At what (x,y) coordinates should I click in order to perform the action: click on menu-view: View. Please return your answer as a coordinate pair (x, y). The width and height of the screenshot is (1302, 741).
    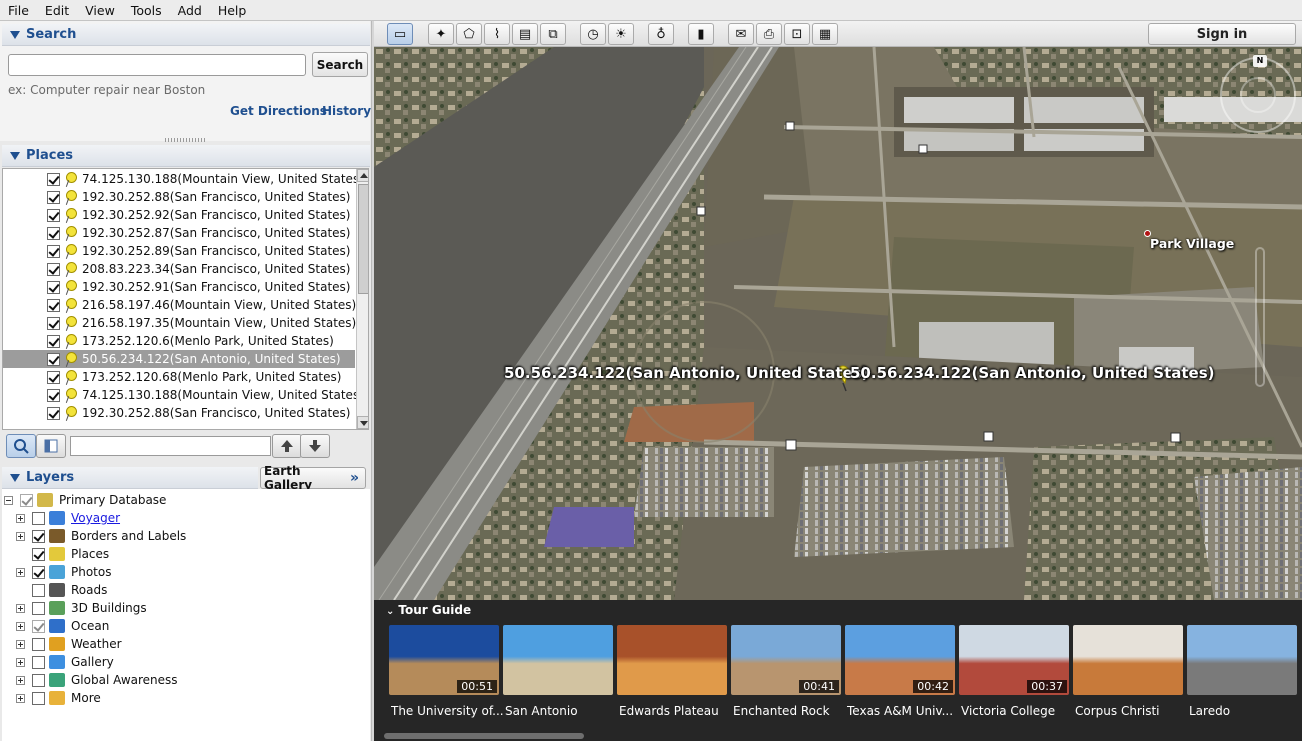
    Looking at the image, I should click on (100, 10).